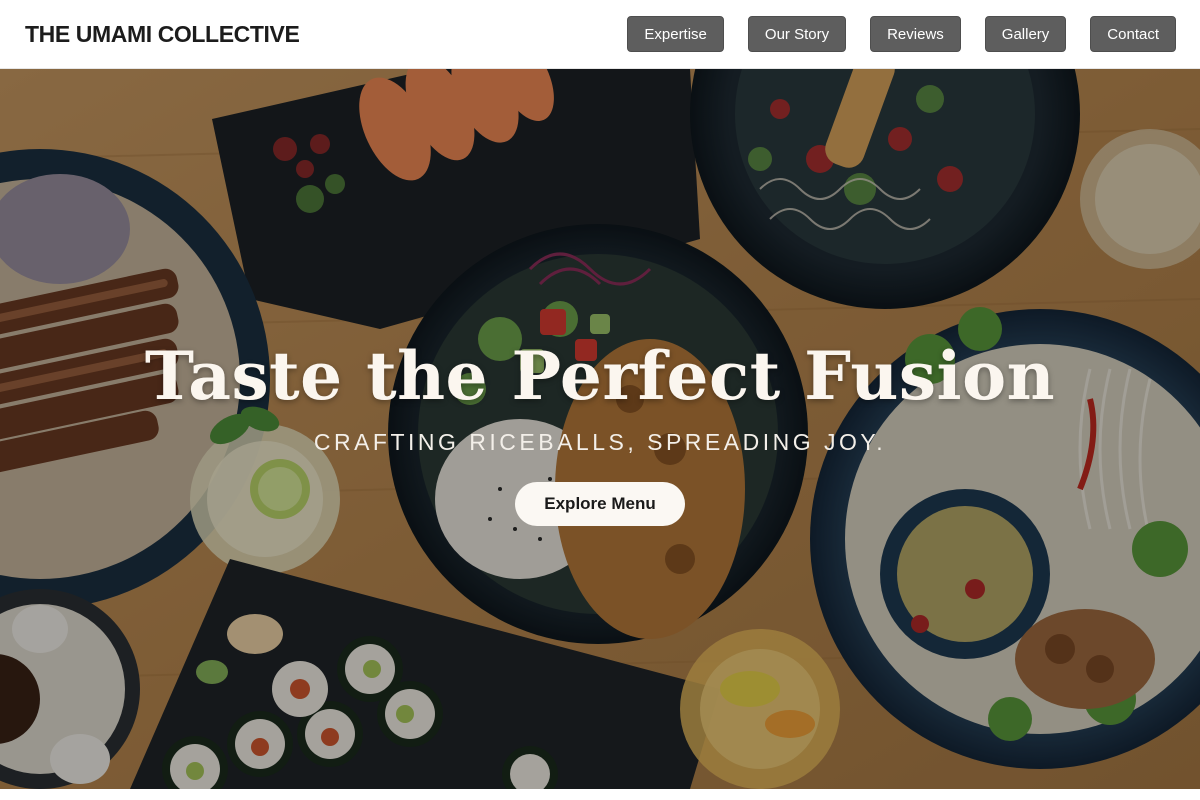  Describe the element at coordinates (1133, 34) in the screenshot. I see `nav-contact-button: Contact` at that location.